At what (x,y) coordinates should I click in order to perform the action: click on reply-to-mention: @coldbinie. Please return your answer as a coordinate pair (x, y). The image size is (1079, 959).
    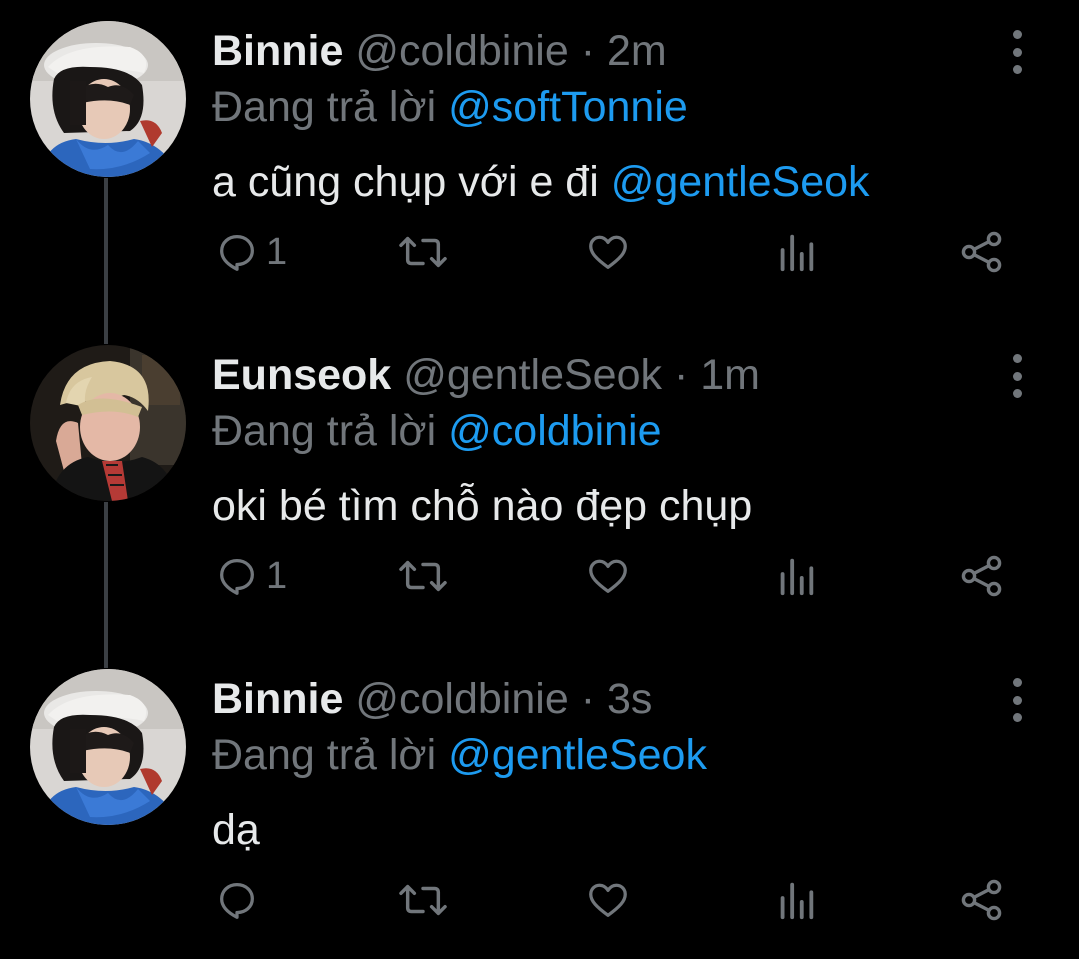
    Looking at the image, I should click on (554, 431).